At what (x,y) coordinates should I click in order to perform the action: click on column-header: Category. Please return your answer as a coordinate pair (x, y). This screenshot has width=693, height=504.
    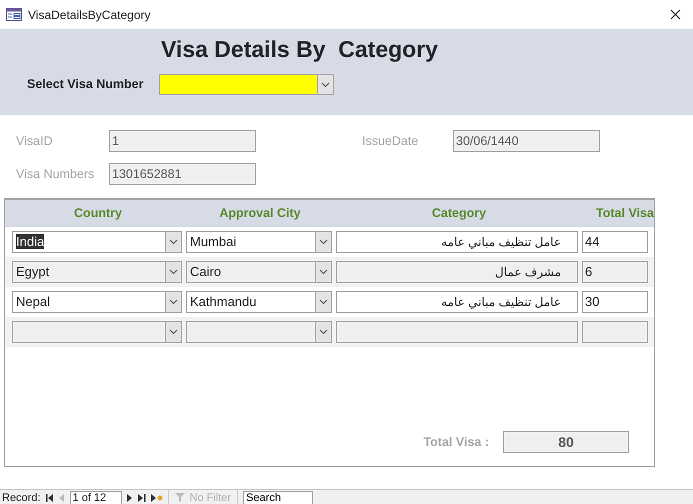
    Looking at the image, I should click on (459, 213).